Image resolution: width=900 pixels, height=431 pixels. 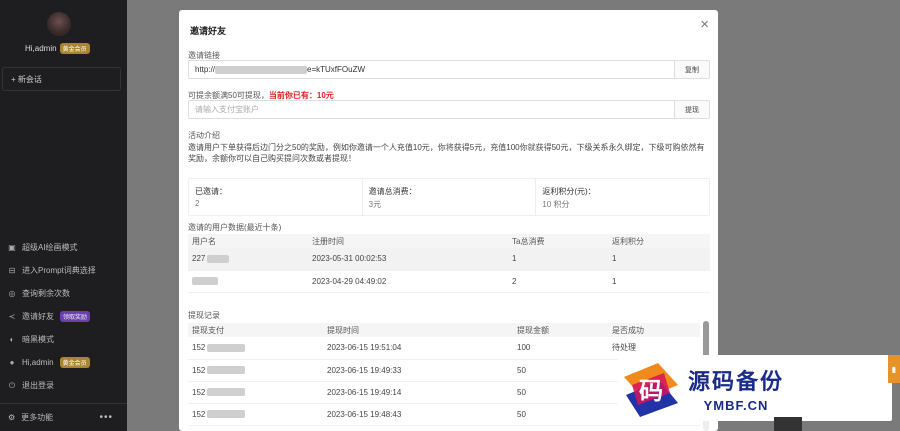 I want to click on new-chat-button: + 新会话, so click(x=61, y=79).